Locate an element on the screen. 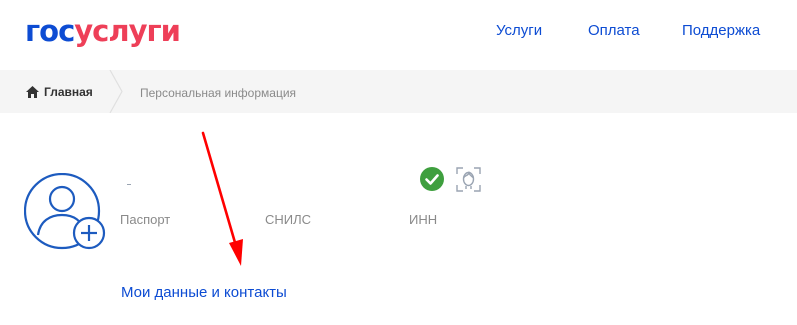  breadcrumb-current: Персональная информация is located at coordinates (218, 93).